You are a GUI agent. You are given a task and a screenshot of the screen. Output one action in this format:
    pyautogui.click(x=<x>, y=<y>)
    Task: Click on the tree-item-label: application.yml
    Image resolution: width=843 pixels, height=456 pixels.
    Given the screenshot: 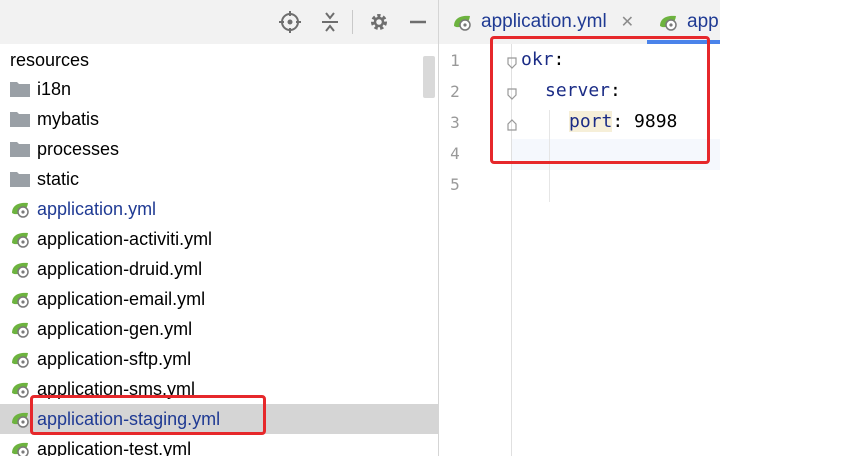 What is the action you would take?
    pyautogui.click(x=97, y=209)
    